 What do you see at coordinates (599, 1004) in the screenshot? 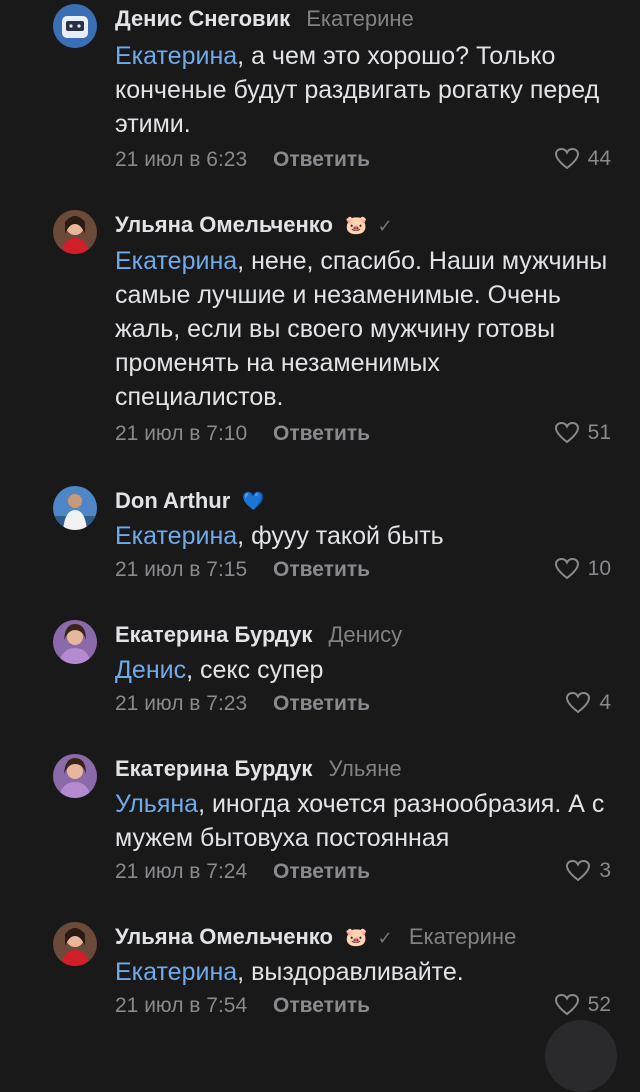
I see `like-count: 52` at bounding box center [599, 1004].